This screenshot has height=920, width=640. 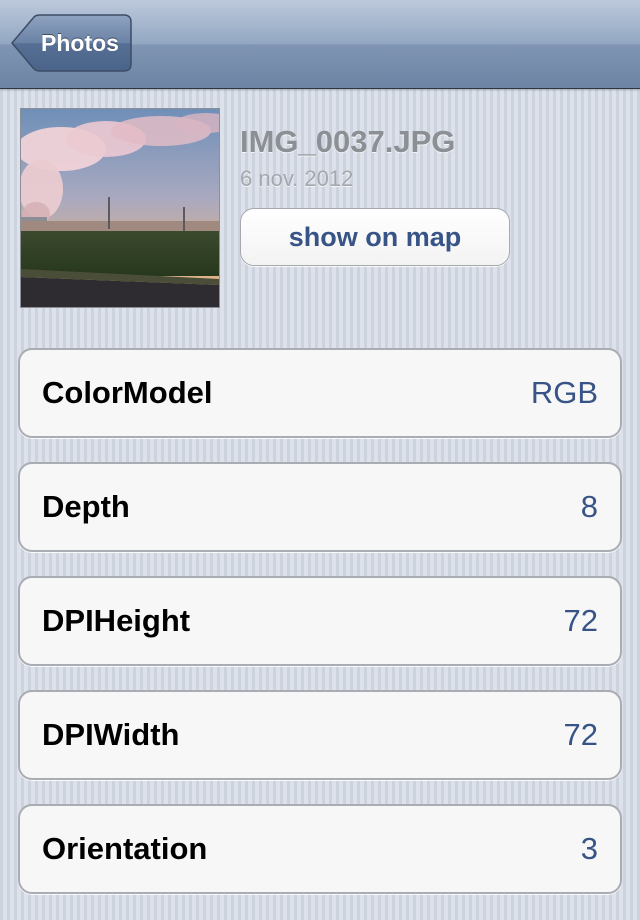 What do you see at coordinates (564, 392) in the screenshot?
I see `metadata-value: RGB` at bounding box center [564, 392].